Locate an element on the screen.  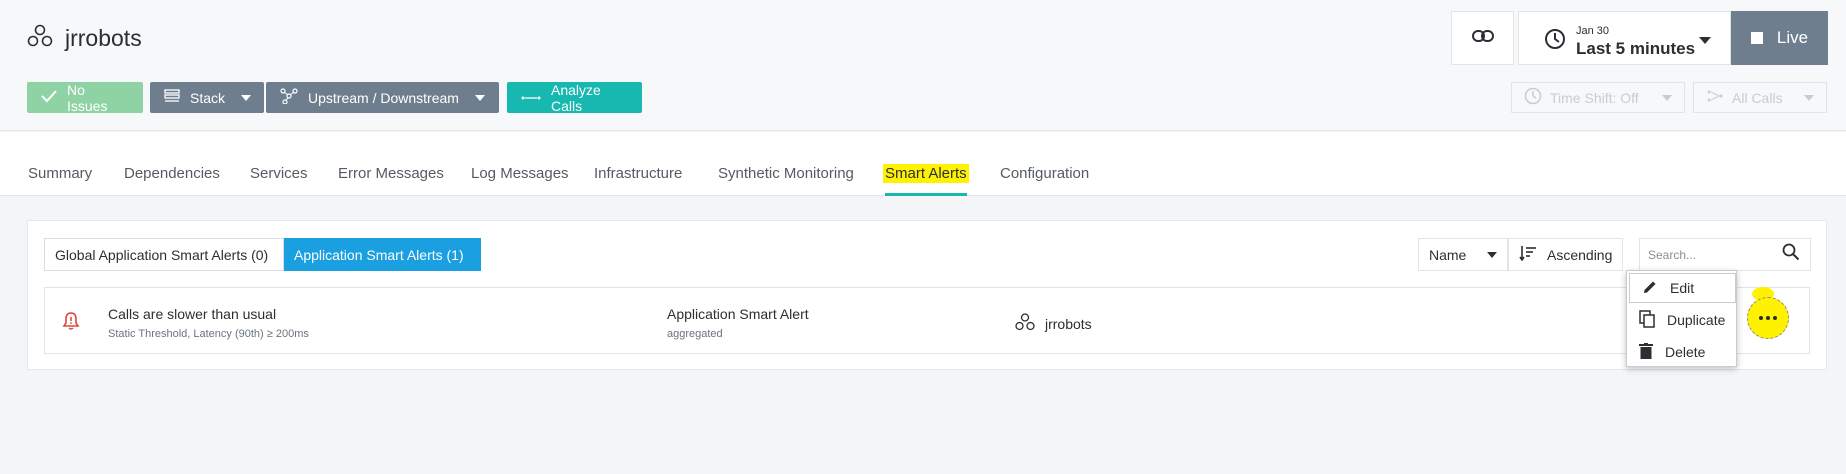
more-actions-button is located at coordinates (1768, 318).